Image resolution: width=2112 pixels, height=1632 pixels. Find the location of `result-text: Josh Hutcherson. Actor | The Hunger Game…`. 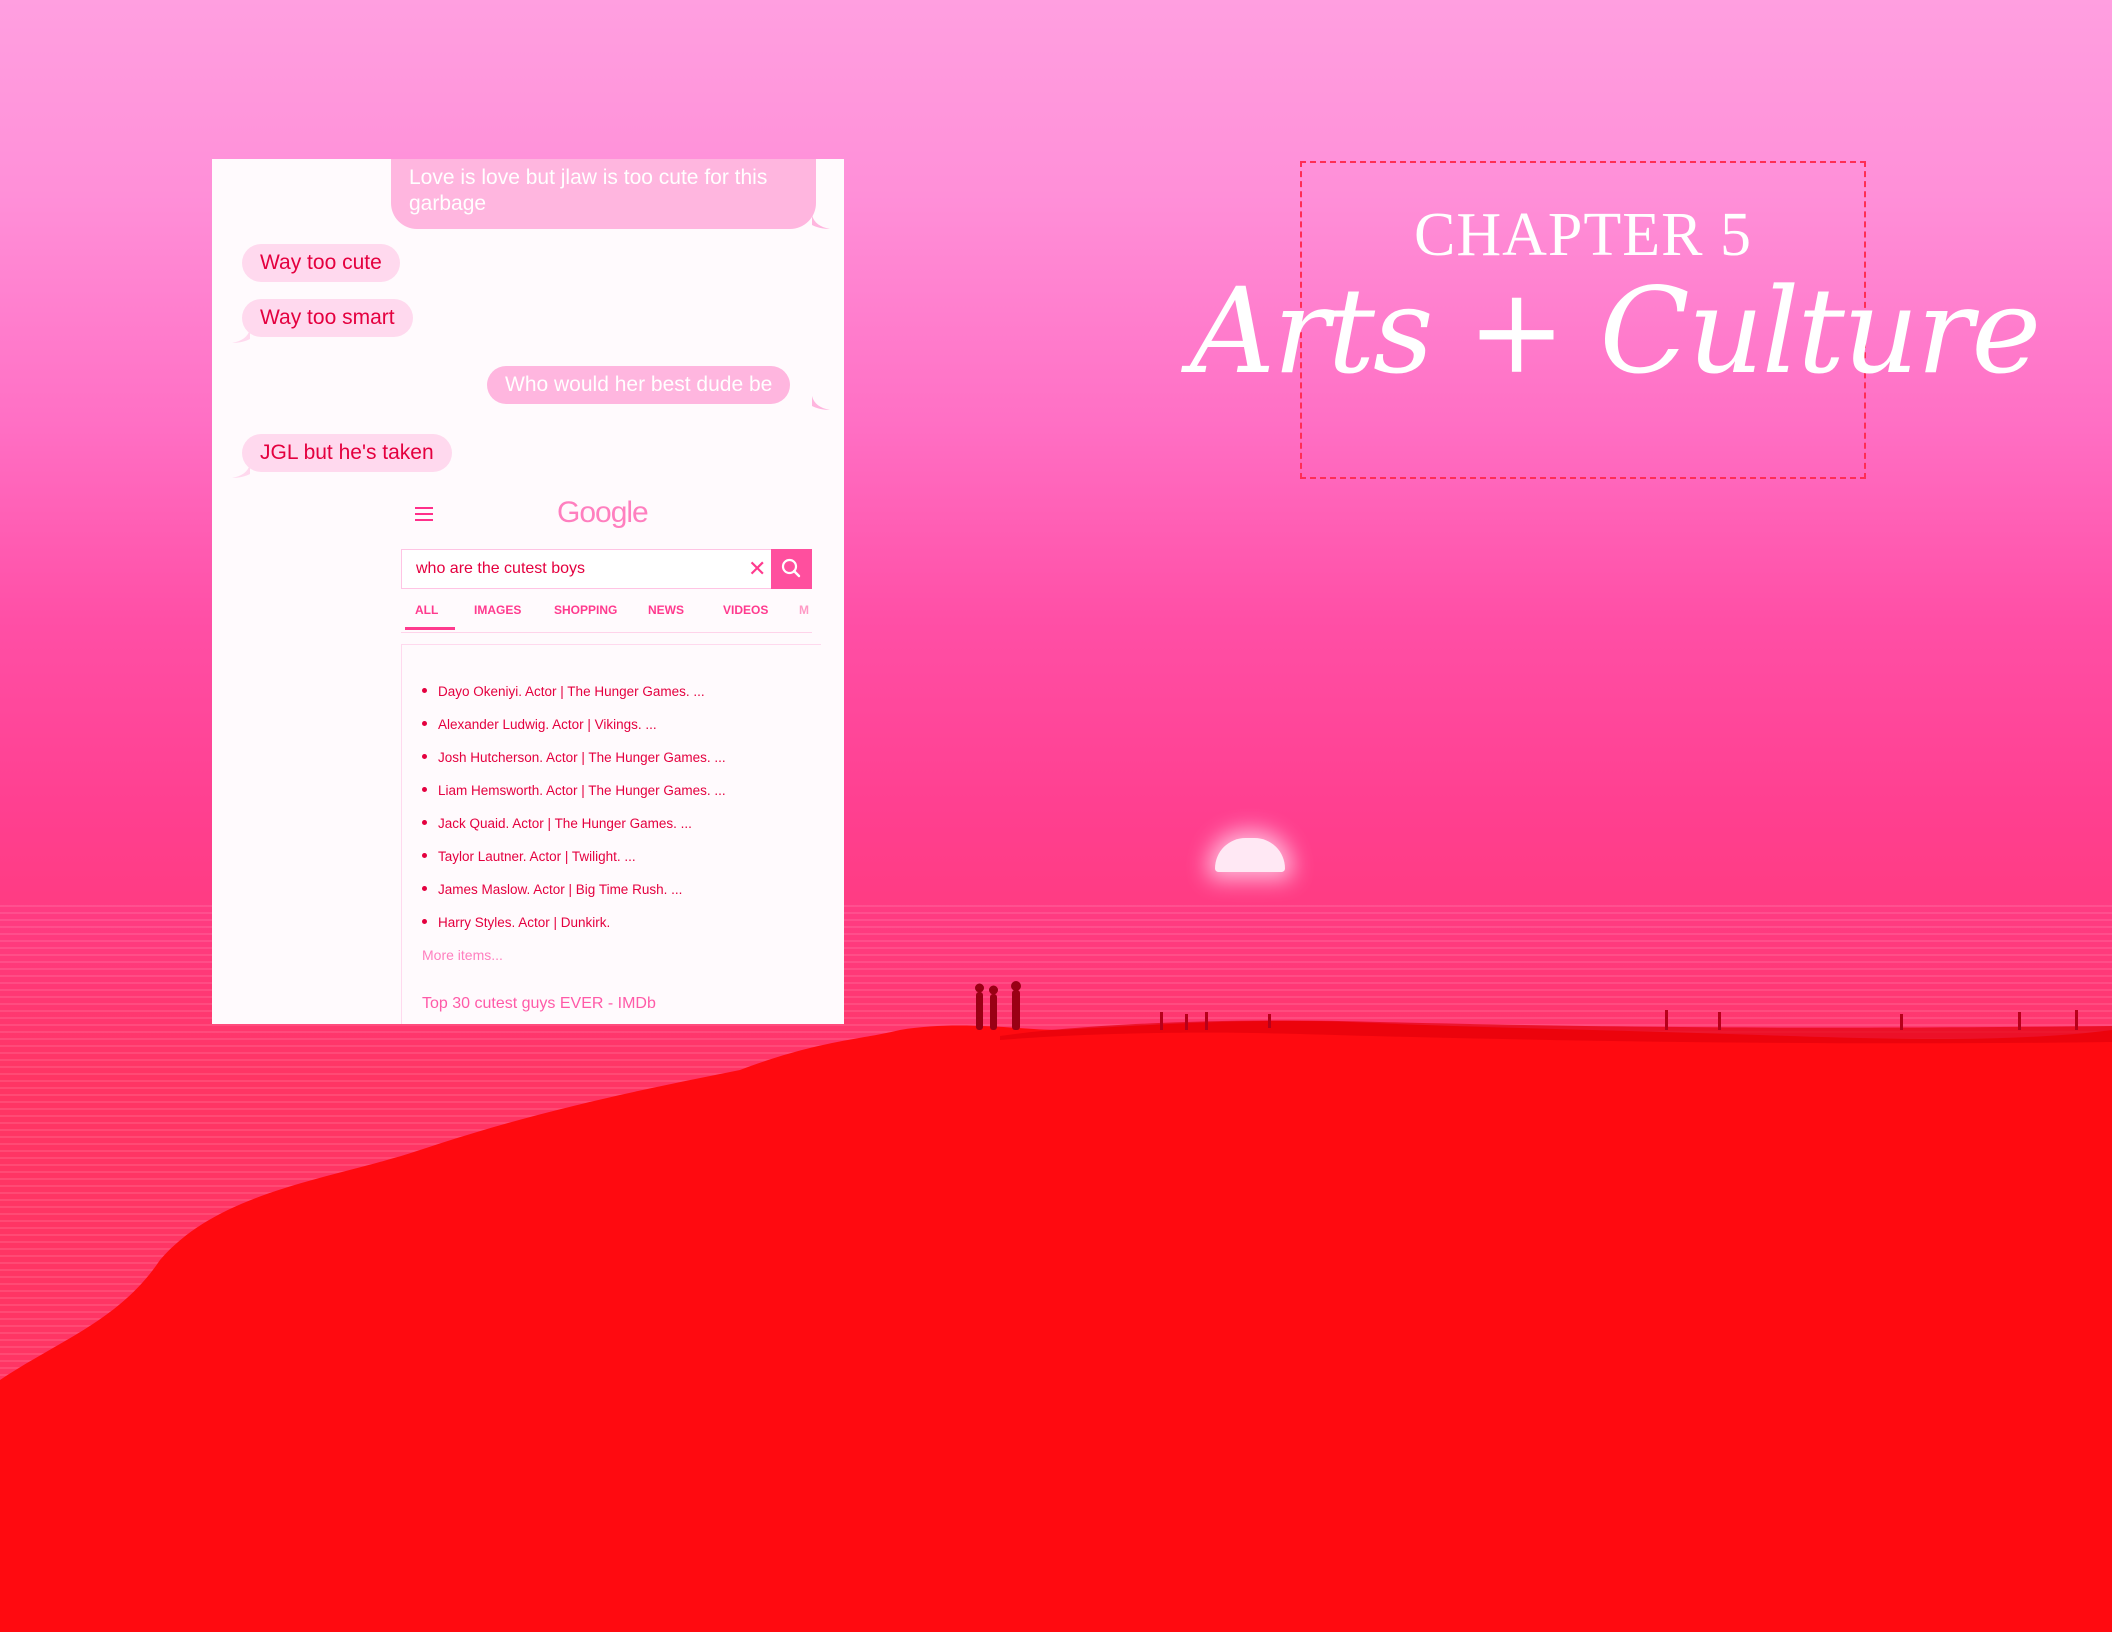

result-text: Josh Hutcherson. Actor | The Hunger Game… is located at coordinates (582, 757).